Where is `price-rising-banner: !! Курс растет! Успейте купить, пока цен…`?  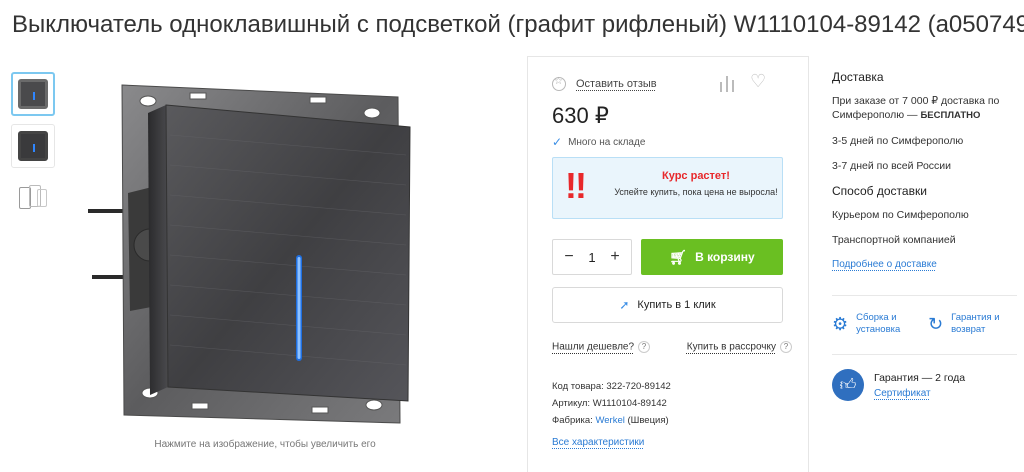 price-rising-banner: !! Курс растет! Успейте купить, пока цен… is located at coordinates (667, 188).